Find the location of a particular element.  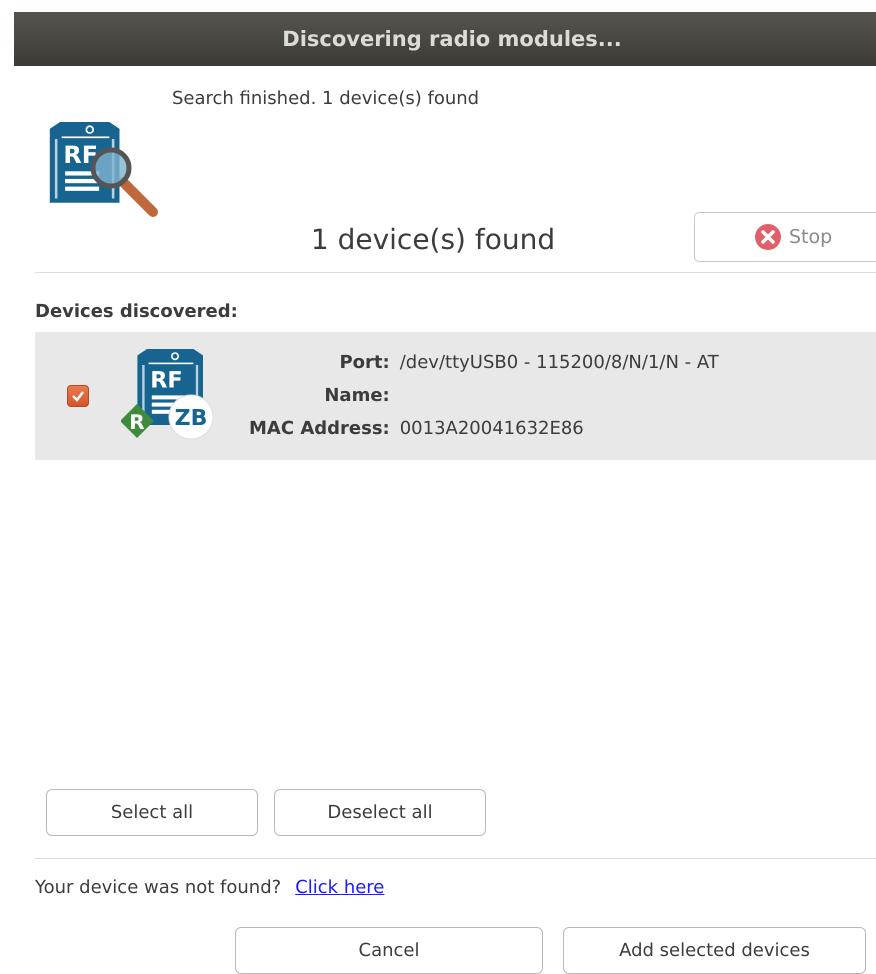

checkmark-icon is located at coordinates (78, 396).